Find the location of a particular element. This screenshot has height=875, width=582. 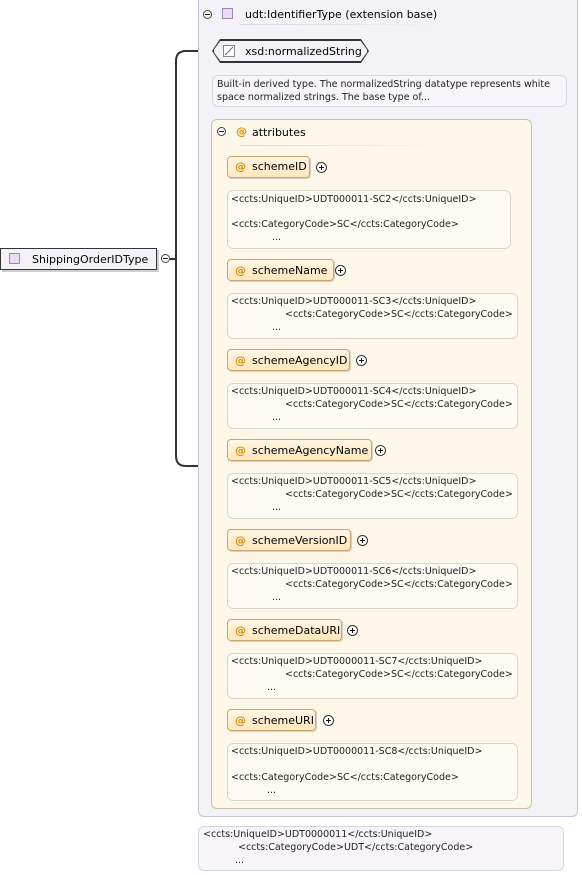

extension-label: udt:IdentifierType (extension base) is located at coordinates (341, 14).